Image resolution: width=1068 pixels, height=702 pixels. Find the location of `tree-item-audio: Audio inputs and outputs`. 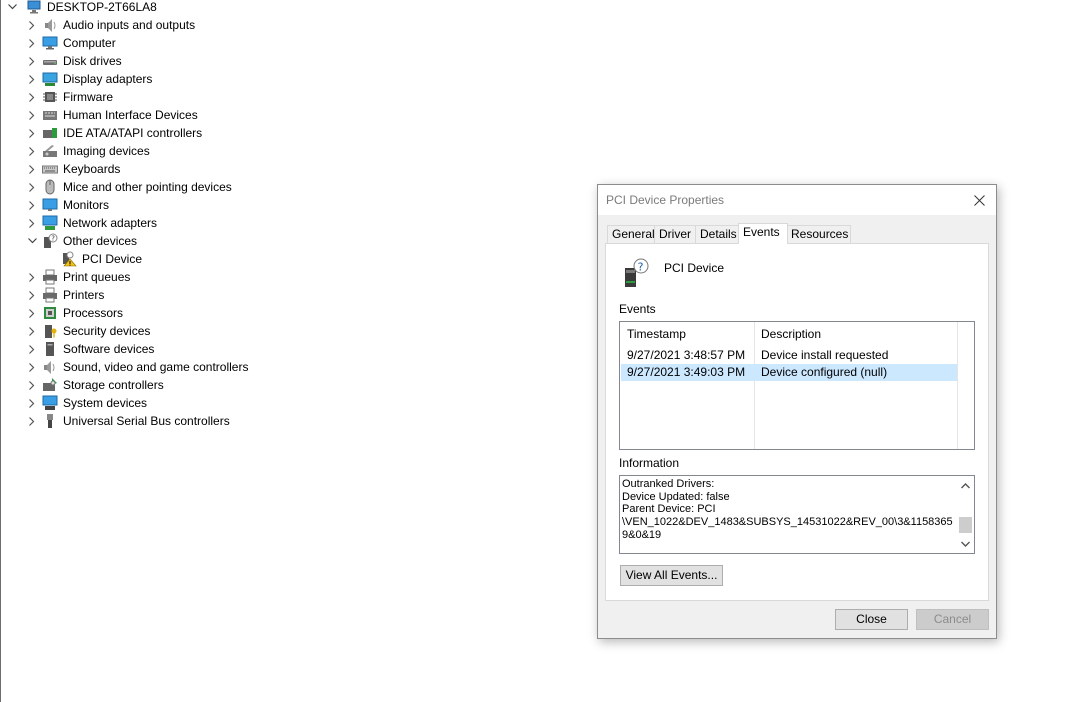

tree-item-audio: Audio inputs and outputs is located at coordinates (110, 25).